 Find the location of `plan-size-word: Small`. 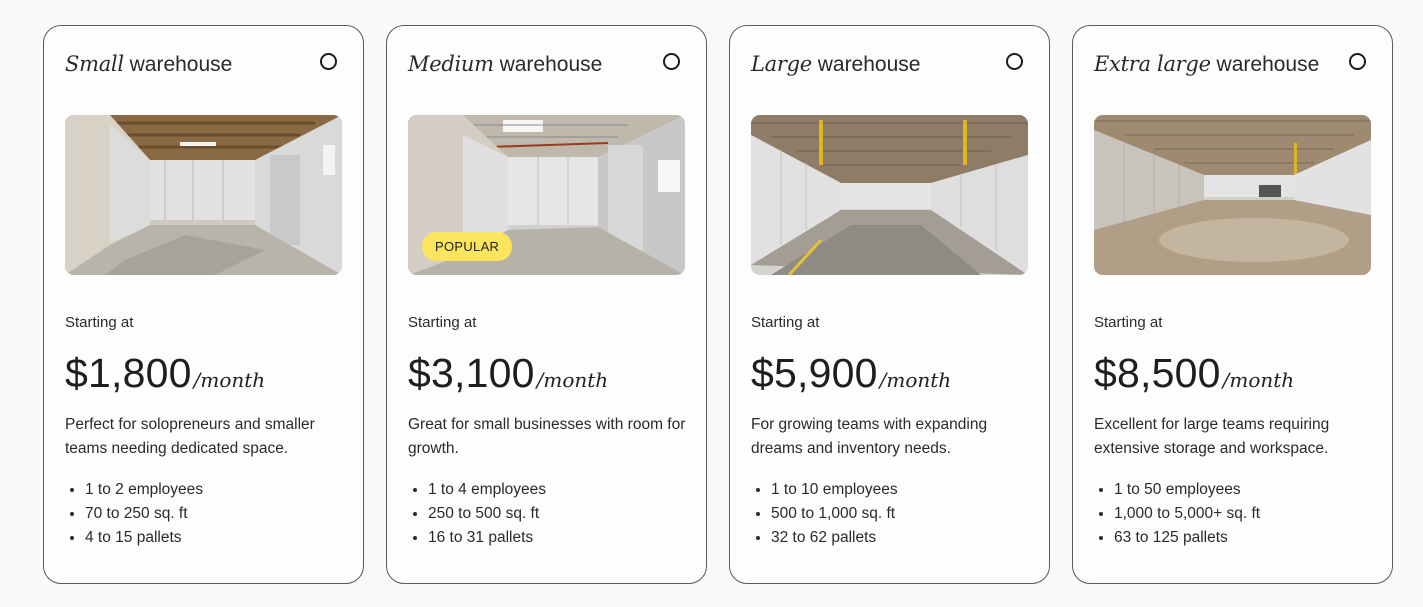

plan-size-word: Small is located at coordinates (94, 64).